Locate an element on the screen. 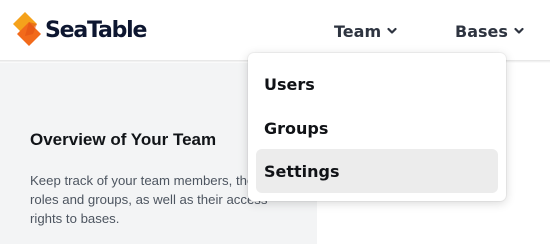 The height and width of the screenshot is (244, 550). menu-item-groups: Groups is located at coordinates (377, 128).